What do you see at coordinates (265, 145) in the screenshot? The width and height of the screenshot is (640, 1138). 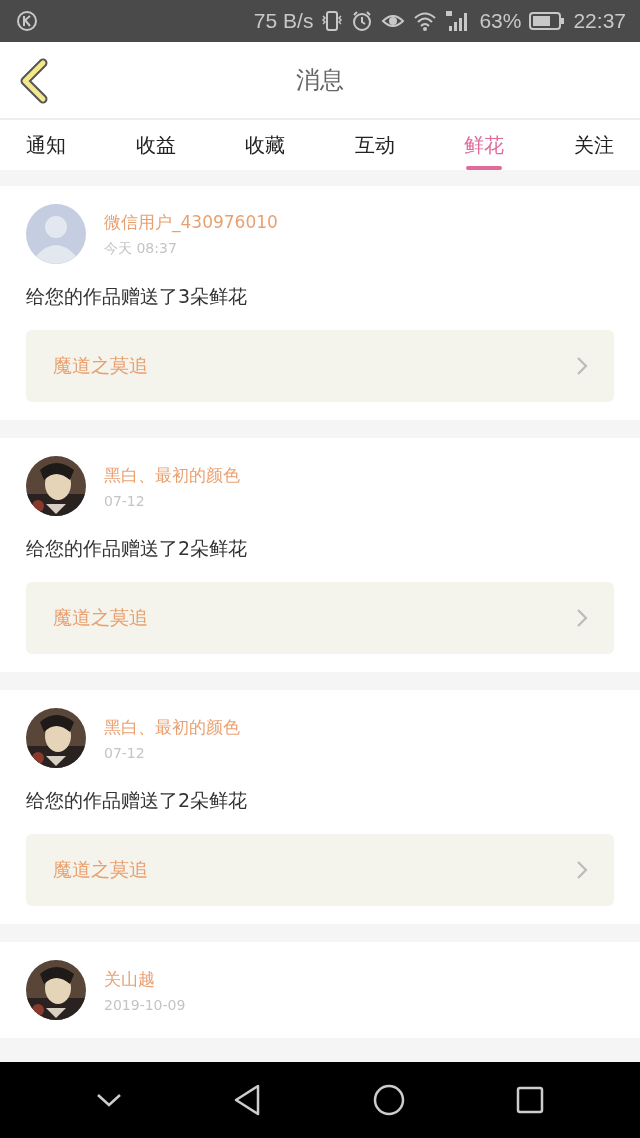 I see `tab: 收藏` at bounding box center [265, 145].